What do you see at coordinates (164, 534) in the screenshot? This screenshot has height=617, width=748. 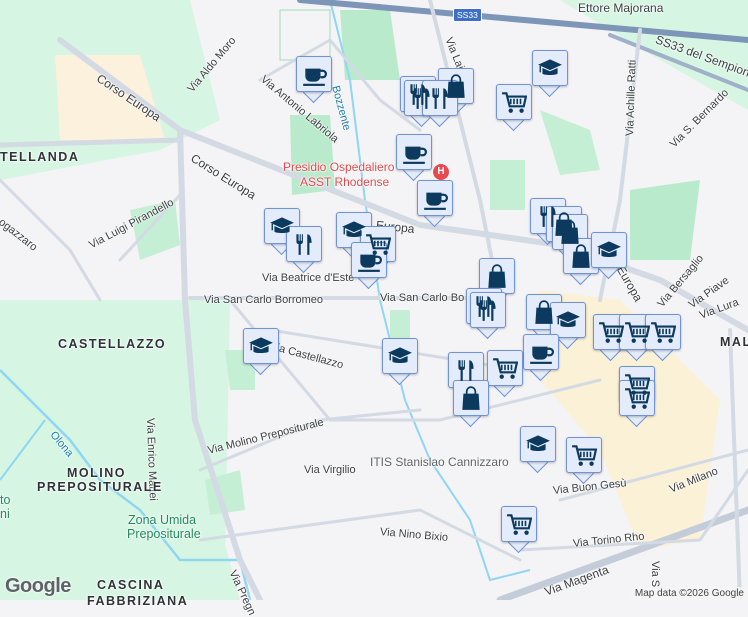 I see `poi-label-zona-umida: Prepositurale` at bounding box center [164, 534].